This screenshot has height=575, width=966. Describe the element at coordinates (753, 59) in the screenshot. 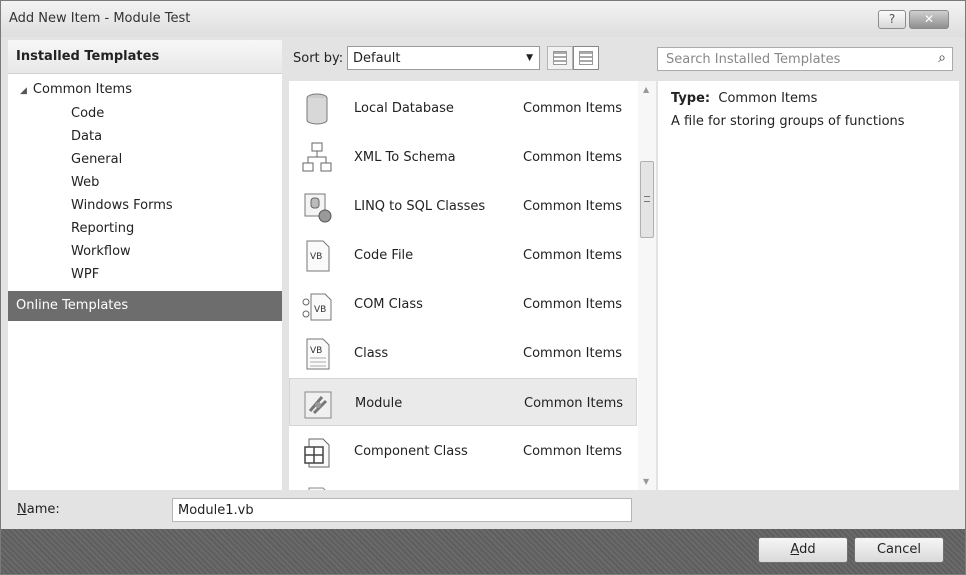

I see `search-placeholder: Search Installed Templates` at that location.